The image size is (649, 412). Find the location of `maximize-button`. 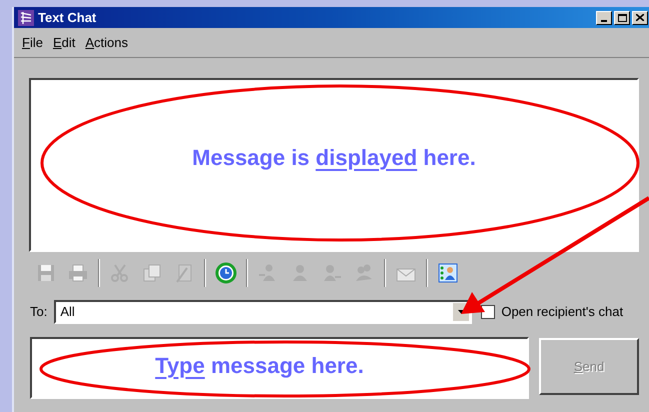

maximize-button is located at coordinates (622, 17).